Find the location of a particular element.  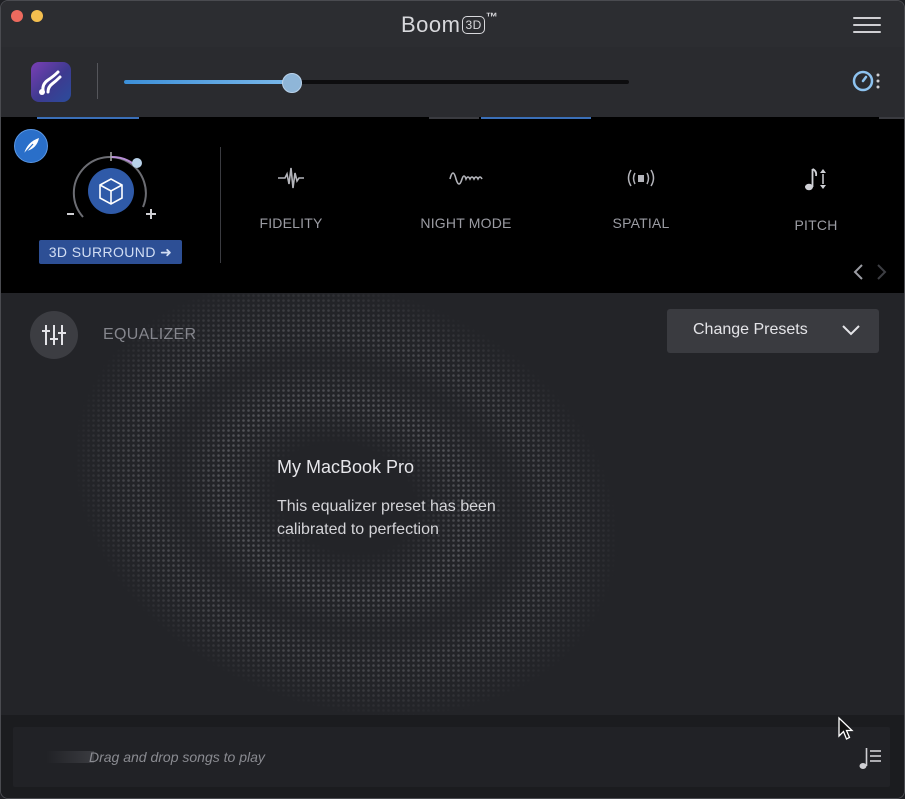

playlist-icon is located at coordinates (870, 758).